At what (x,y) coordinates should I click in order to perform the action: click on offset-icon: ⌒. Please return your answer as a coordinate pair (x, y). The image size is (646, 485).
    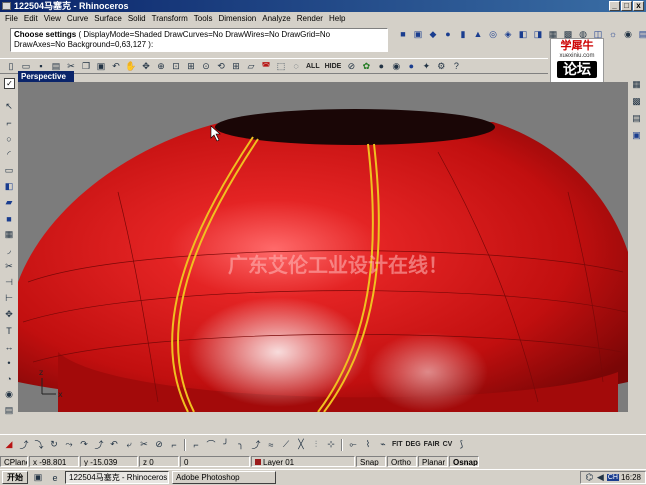
    Looking at the image, I should click on (211, 444).